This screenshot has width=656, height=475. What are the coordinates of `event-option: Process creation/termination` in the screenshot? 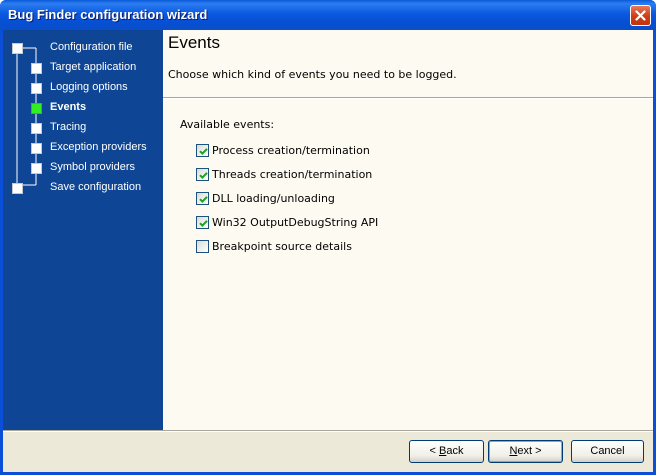 It's located at (283, 150).